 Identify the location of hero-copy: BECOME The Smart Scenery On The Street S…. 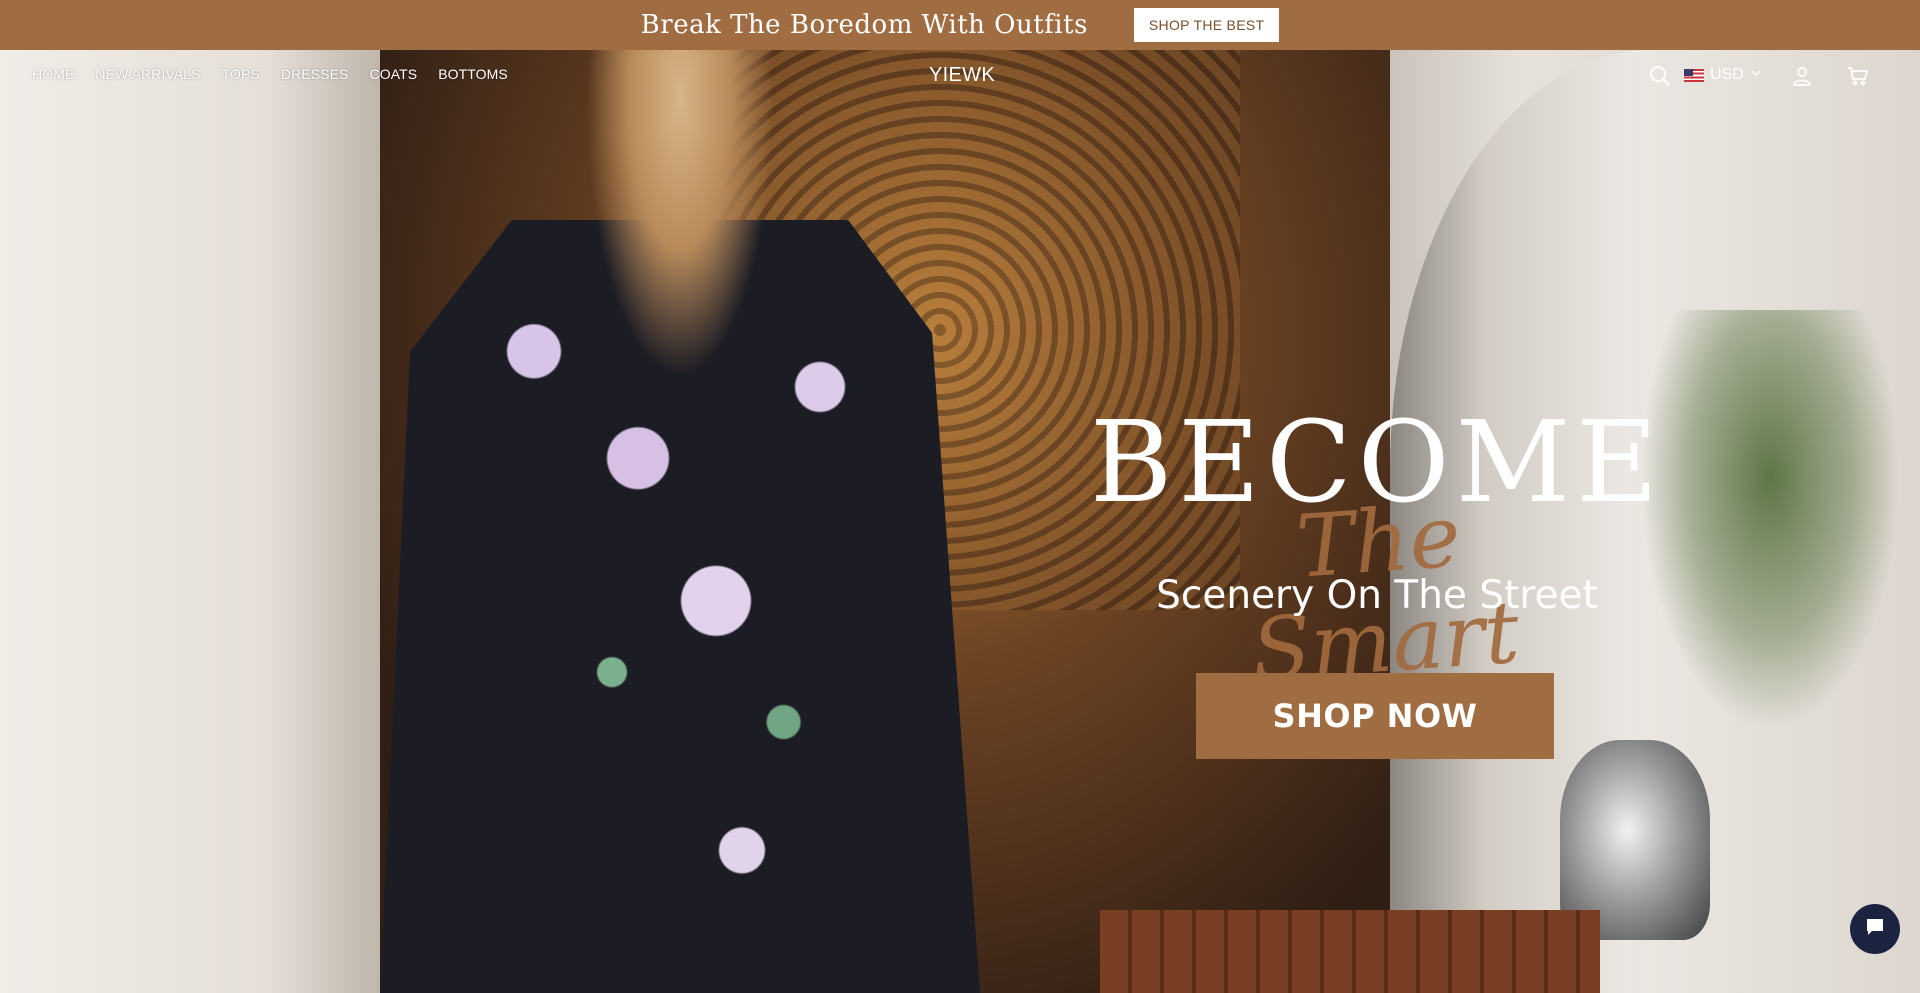
(1377, 600).